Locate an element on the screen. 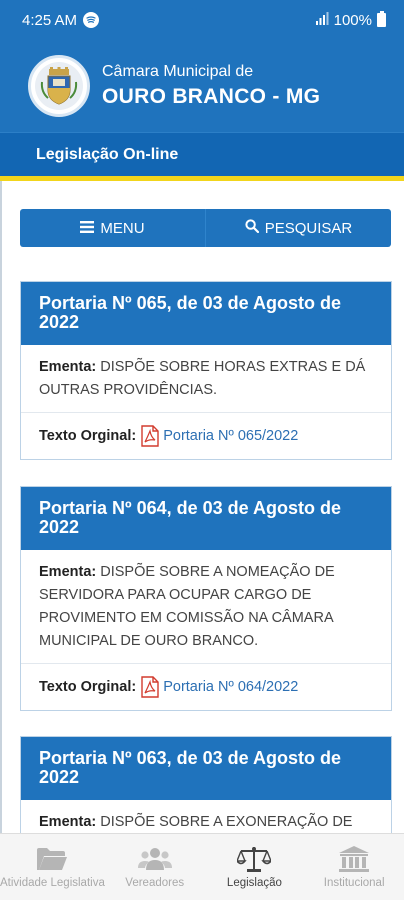 This screenshot has width=404, height=900. menu-button: MENU is located at coordinates (112, 228).